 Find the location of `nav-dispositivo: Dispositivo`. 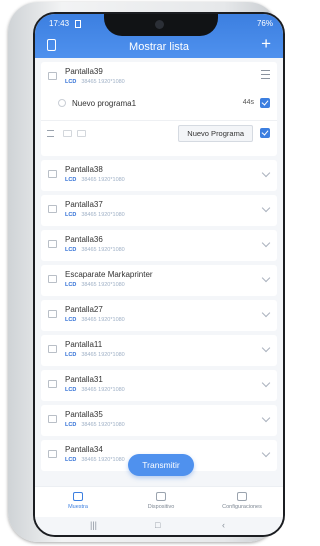

nav-dispositivo: Dispositivo is located at coordinates (161, 501).